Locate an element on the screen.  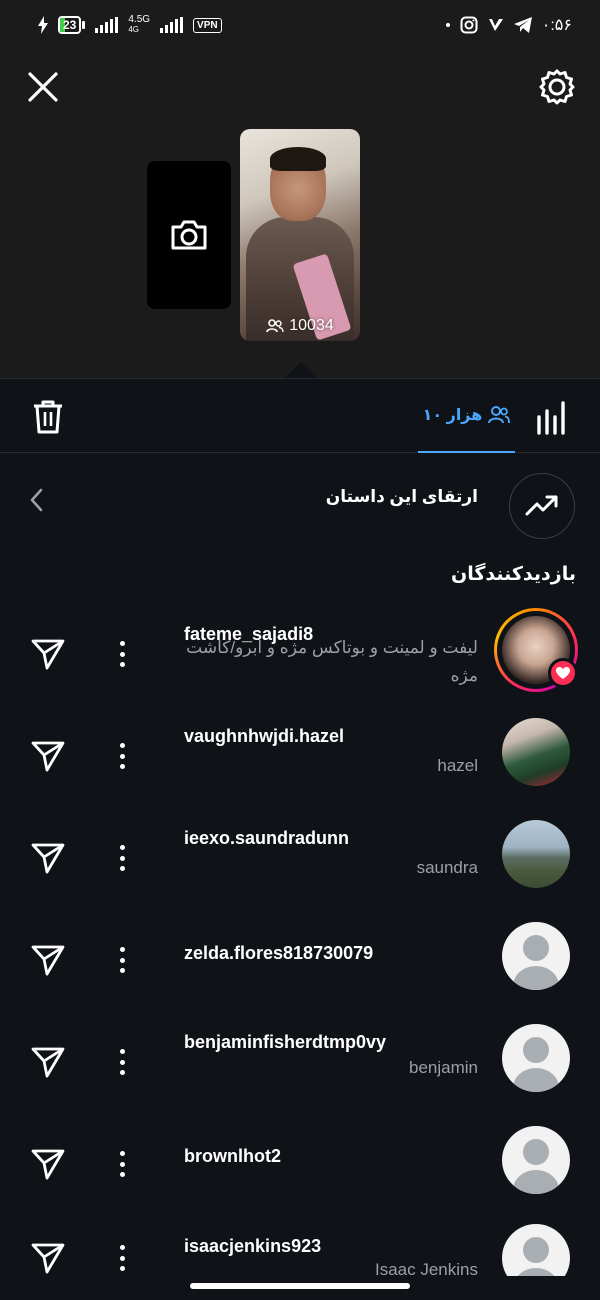
viewer-username: brownlhot2 is located at coordinates (232, 1156).